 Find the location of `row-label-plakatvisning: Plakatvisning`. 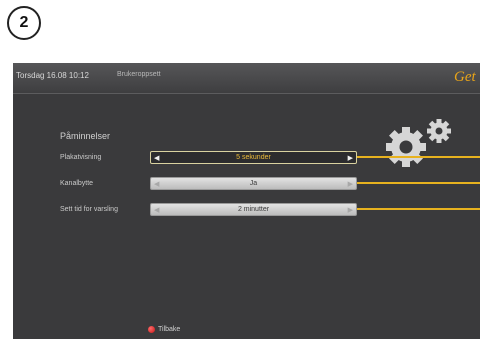

row-label-plakatvisning: Plakatvisning is located at coordinates (81, 157).